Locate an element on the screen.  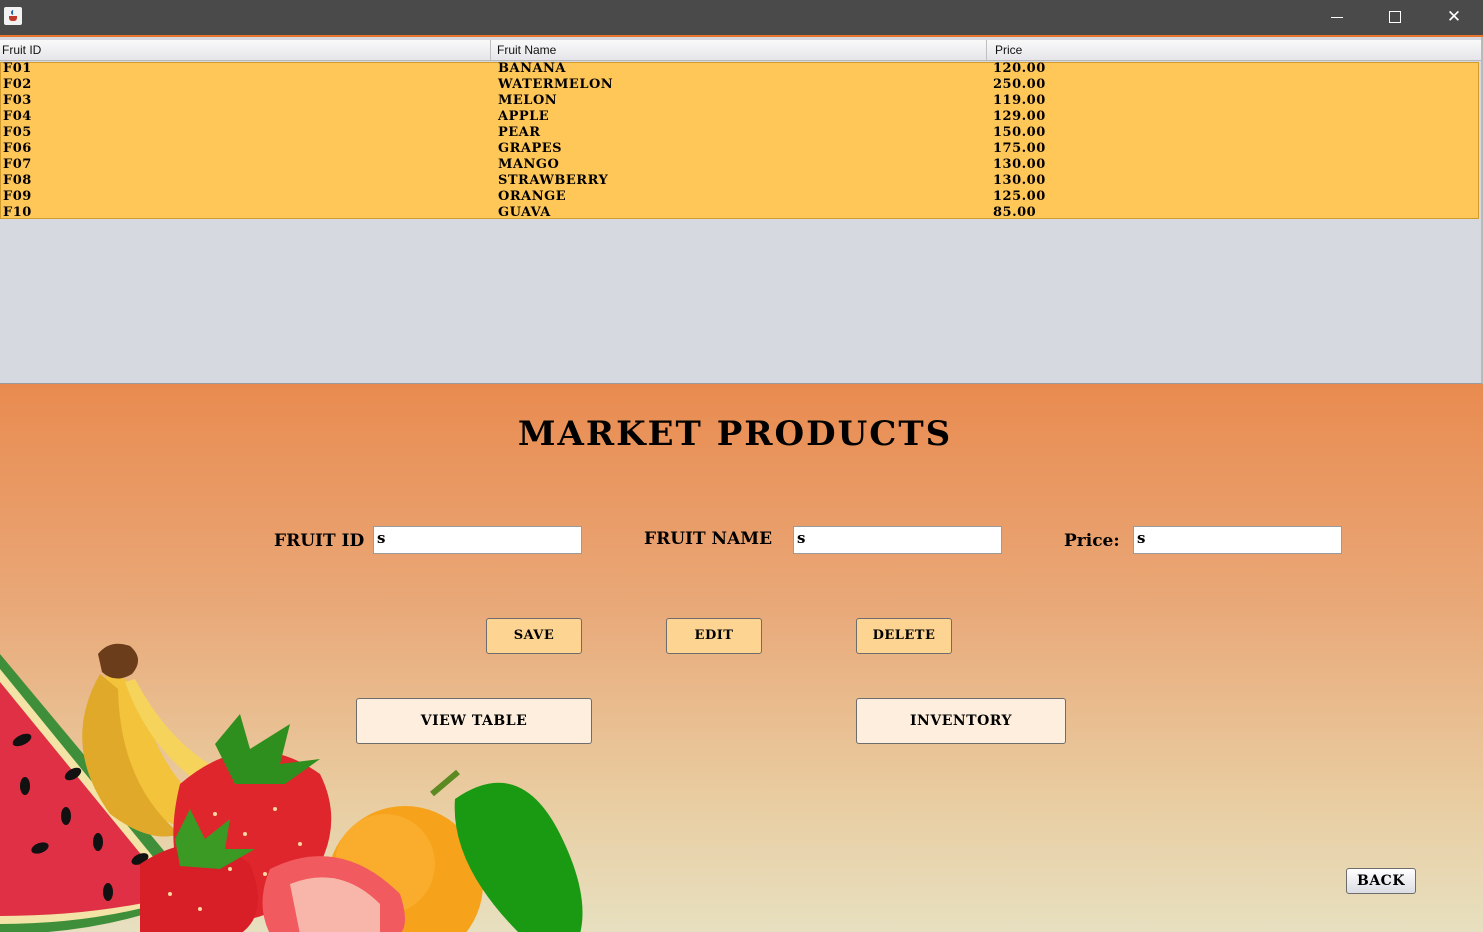
column-header-fruit-name: Fruit Name is located at coordinates (740, 50).